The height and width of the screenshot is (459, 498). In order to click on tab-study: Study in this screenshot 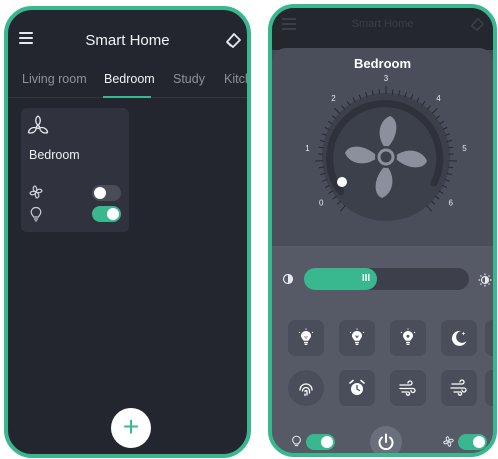, I will do `click(189, 79)`.